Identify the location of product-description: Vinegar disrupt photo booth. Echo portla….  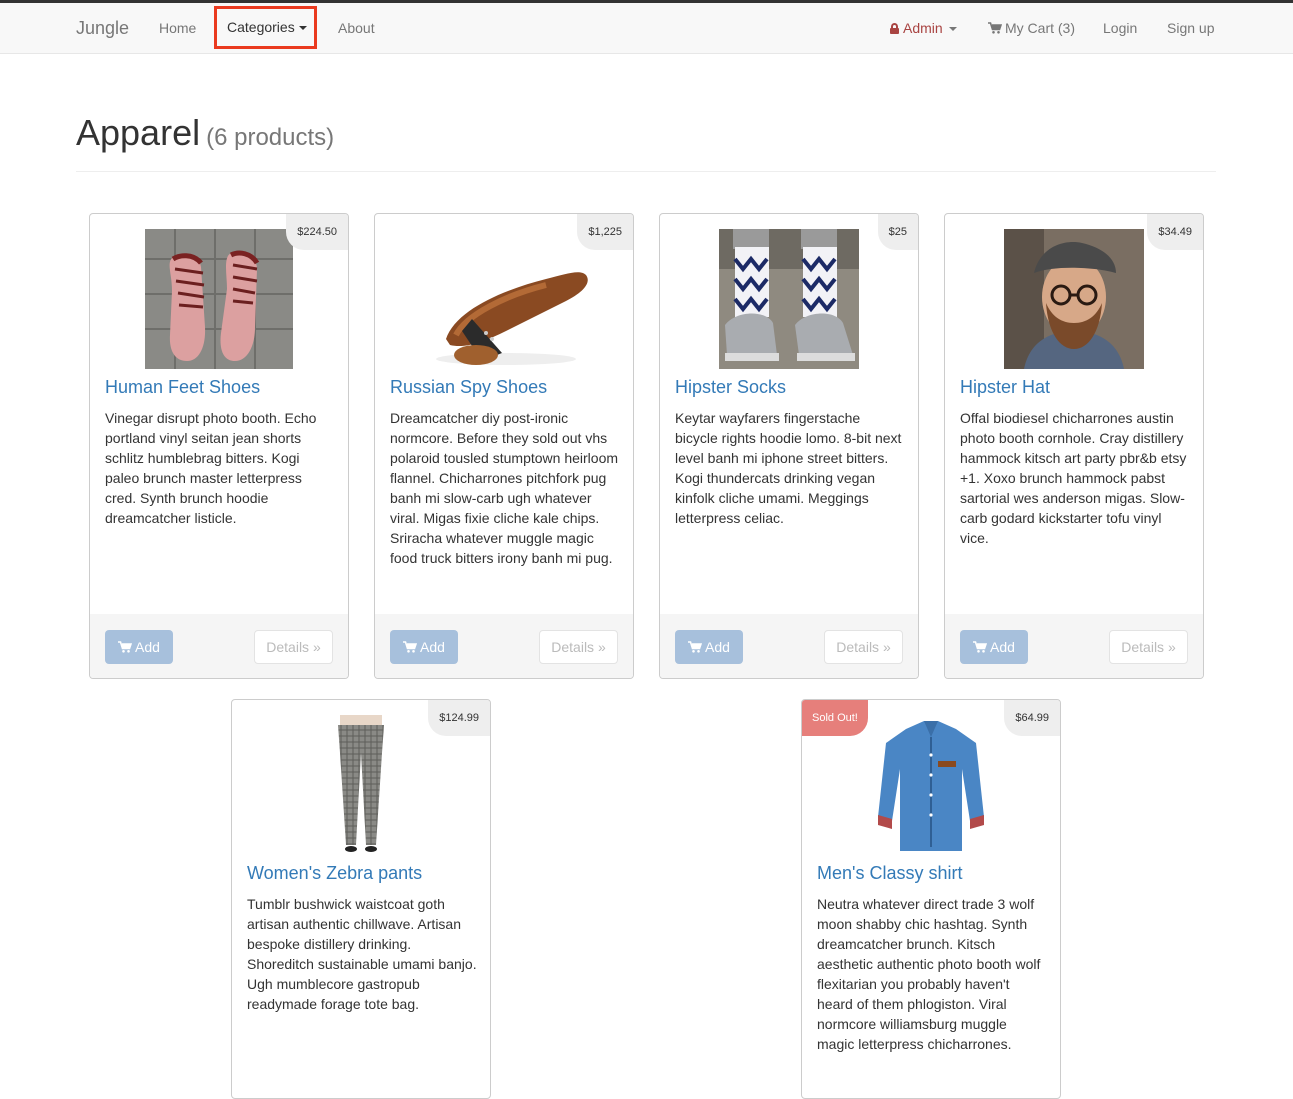
(211, 468).